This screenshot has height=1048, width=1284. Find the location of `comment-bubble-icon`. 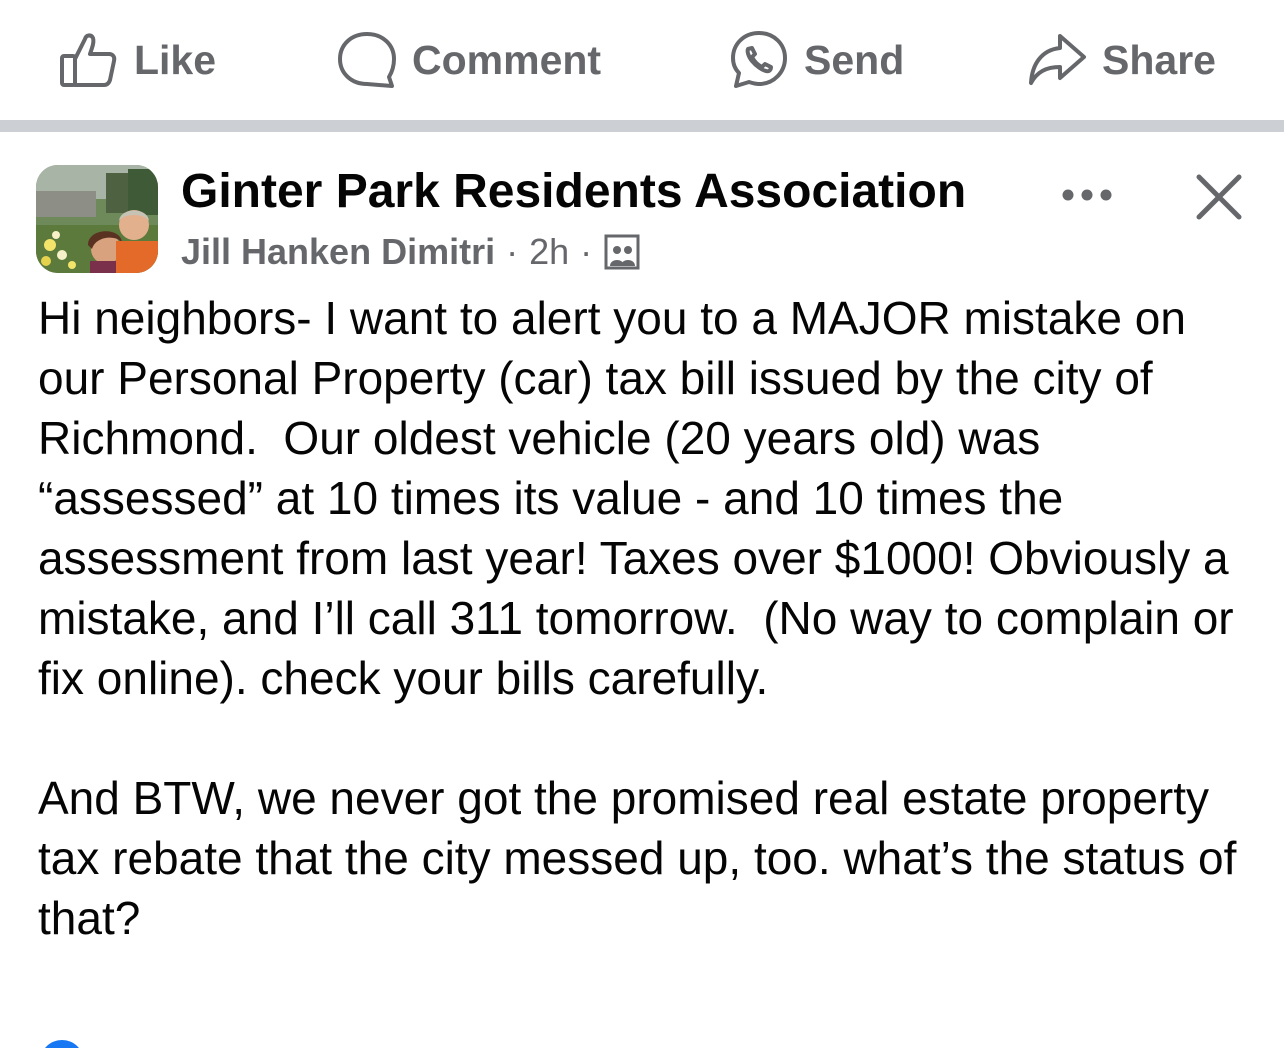

comment-bubble-icon is located at coordinates (367, 60).